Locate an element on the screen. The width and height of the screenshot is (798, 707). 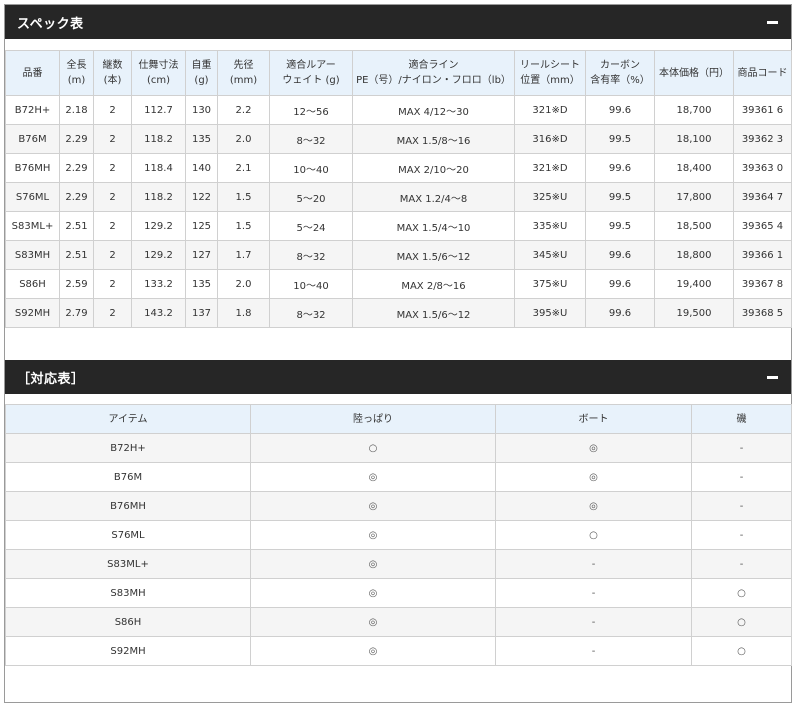
spec-cell: 316※D is located at coordinates (550, 139).